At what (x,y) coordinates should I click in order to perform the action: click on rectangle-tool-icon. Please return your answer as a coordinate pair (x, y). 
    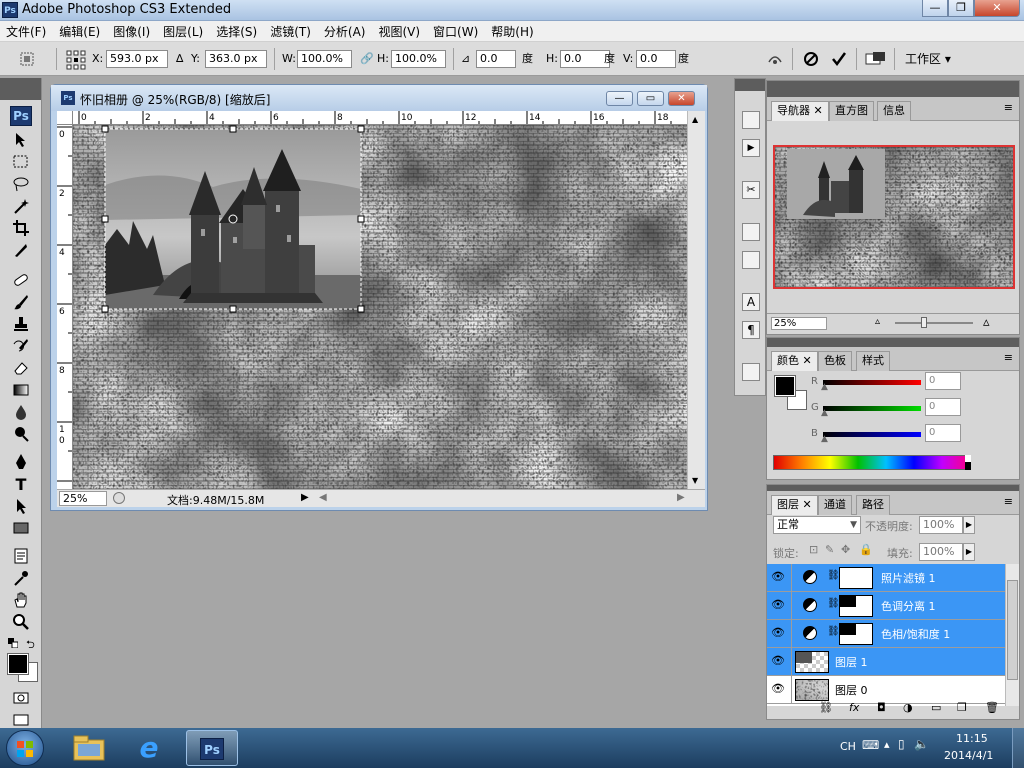
    Looking at the image, I should click on (21, 528).